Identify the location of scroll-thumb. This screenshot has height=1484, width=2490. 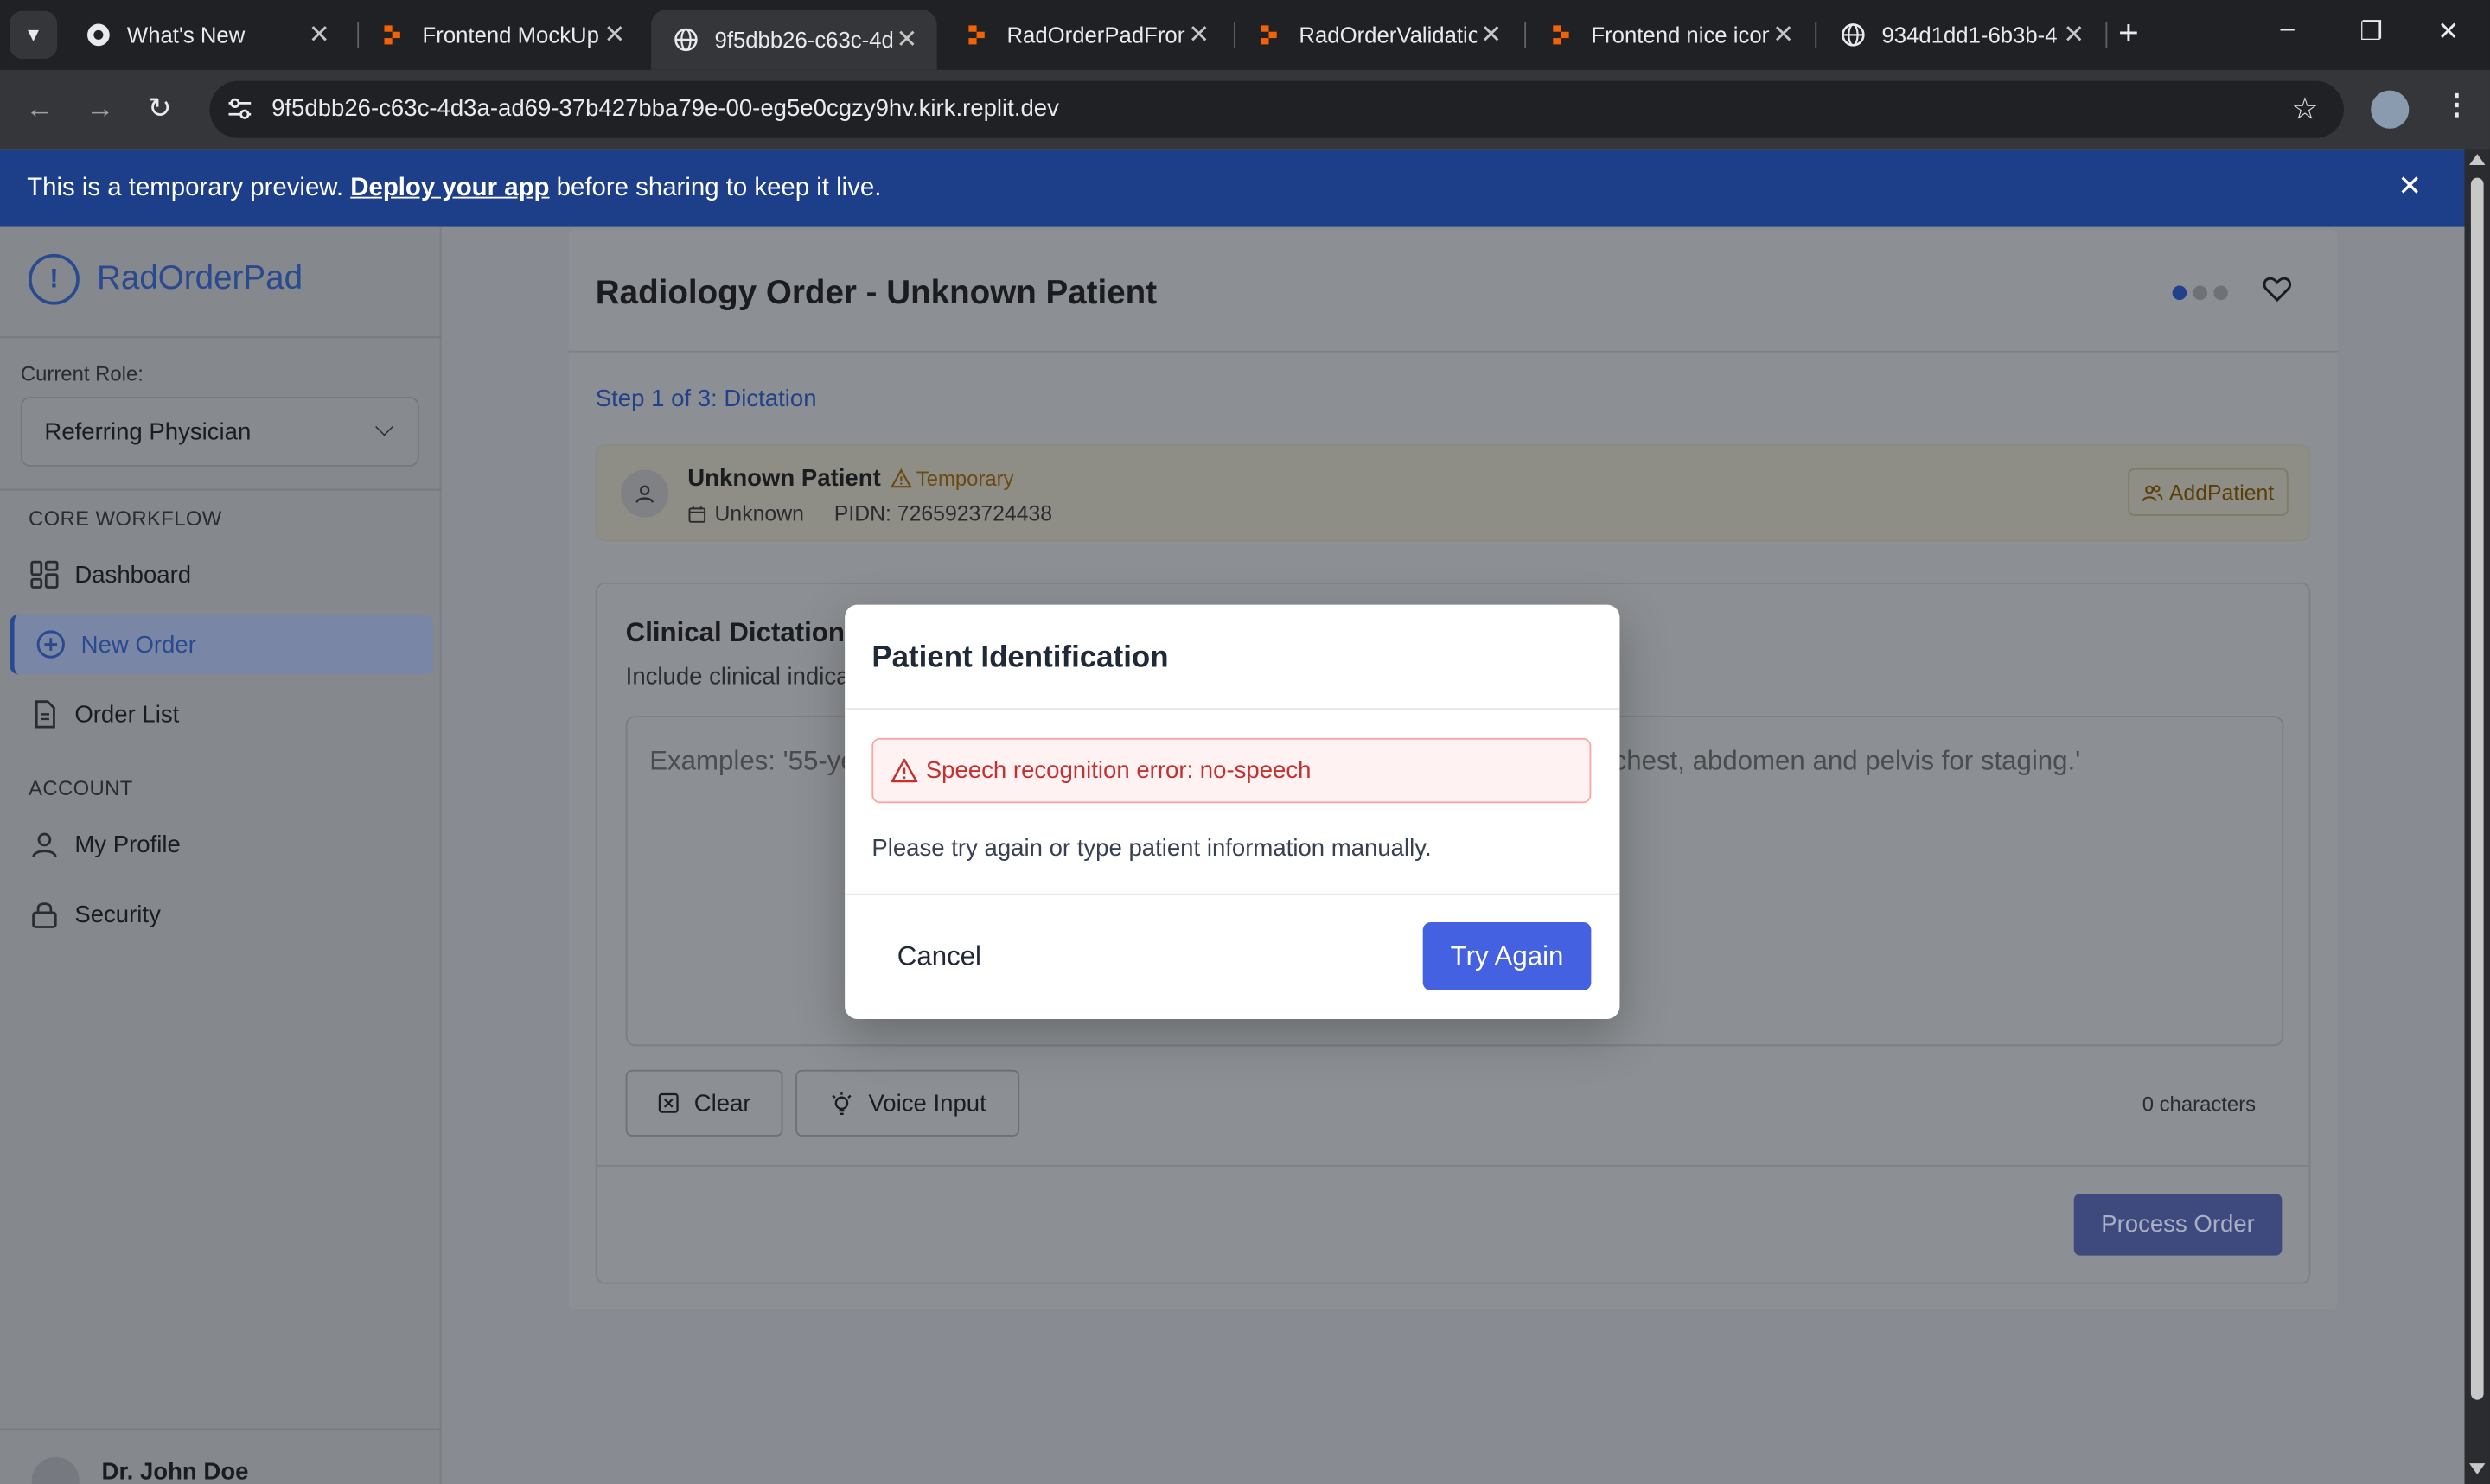
(2477, 788).